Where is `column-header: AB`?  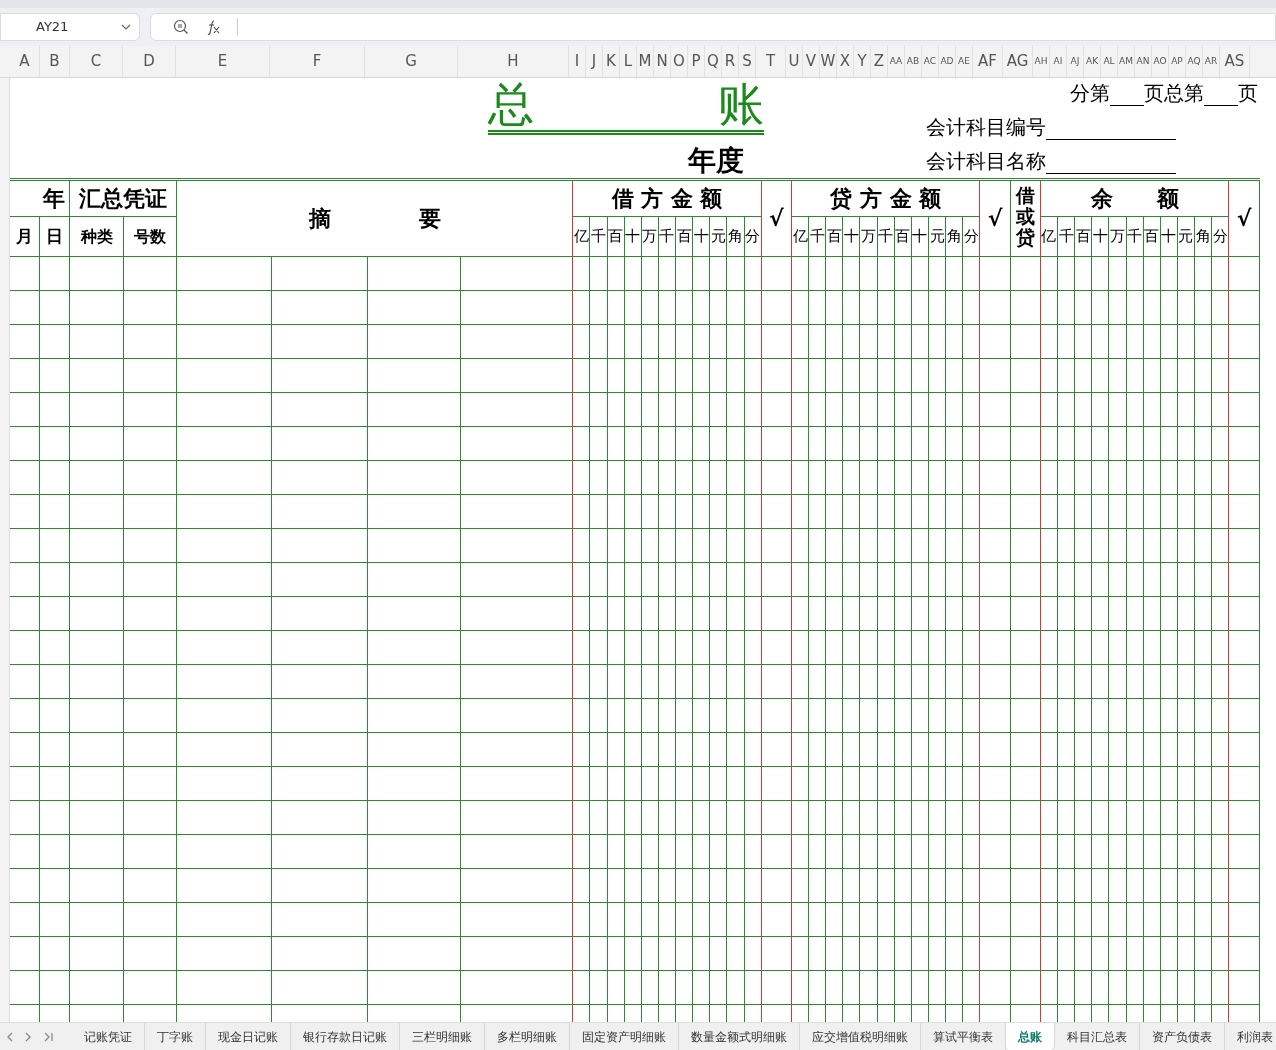 column-header: AB is located at coordinates (913, 61).